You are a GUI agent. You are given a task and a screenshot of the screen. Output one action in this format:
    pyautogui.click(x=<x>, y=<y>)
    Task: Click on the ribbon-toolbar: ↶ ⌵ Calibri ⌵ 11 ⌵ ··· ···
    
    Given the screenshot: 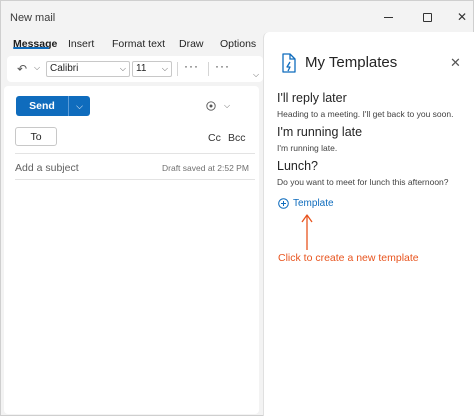 What is the action you would take?
    pyautogui.click(x=135, y=69)
    